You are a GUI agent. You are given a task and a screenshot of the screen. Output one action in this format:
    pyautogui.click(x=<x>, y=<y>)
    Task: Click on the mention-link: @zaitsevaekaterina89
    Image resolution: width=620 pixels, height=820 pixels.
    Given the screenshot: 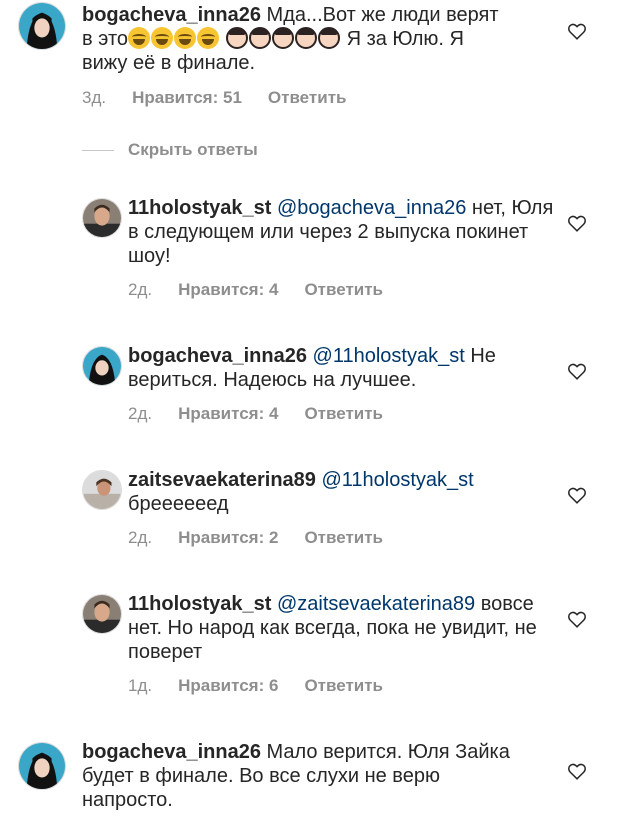 What is the action you would take?
    pyautogui.click(x=376, y=604)
    